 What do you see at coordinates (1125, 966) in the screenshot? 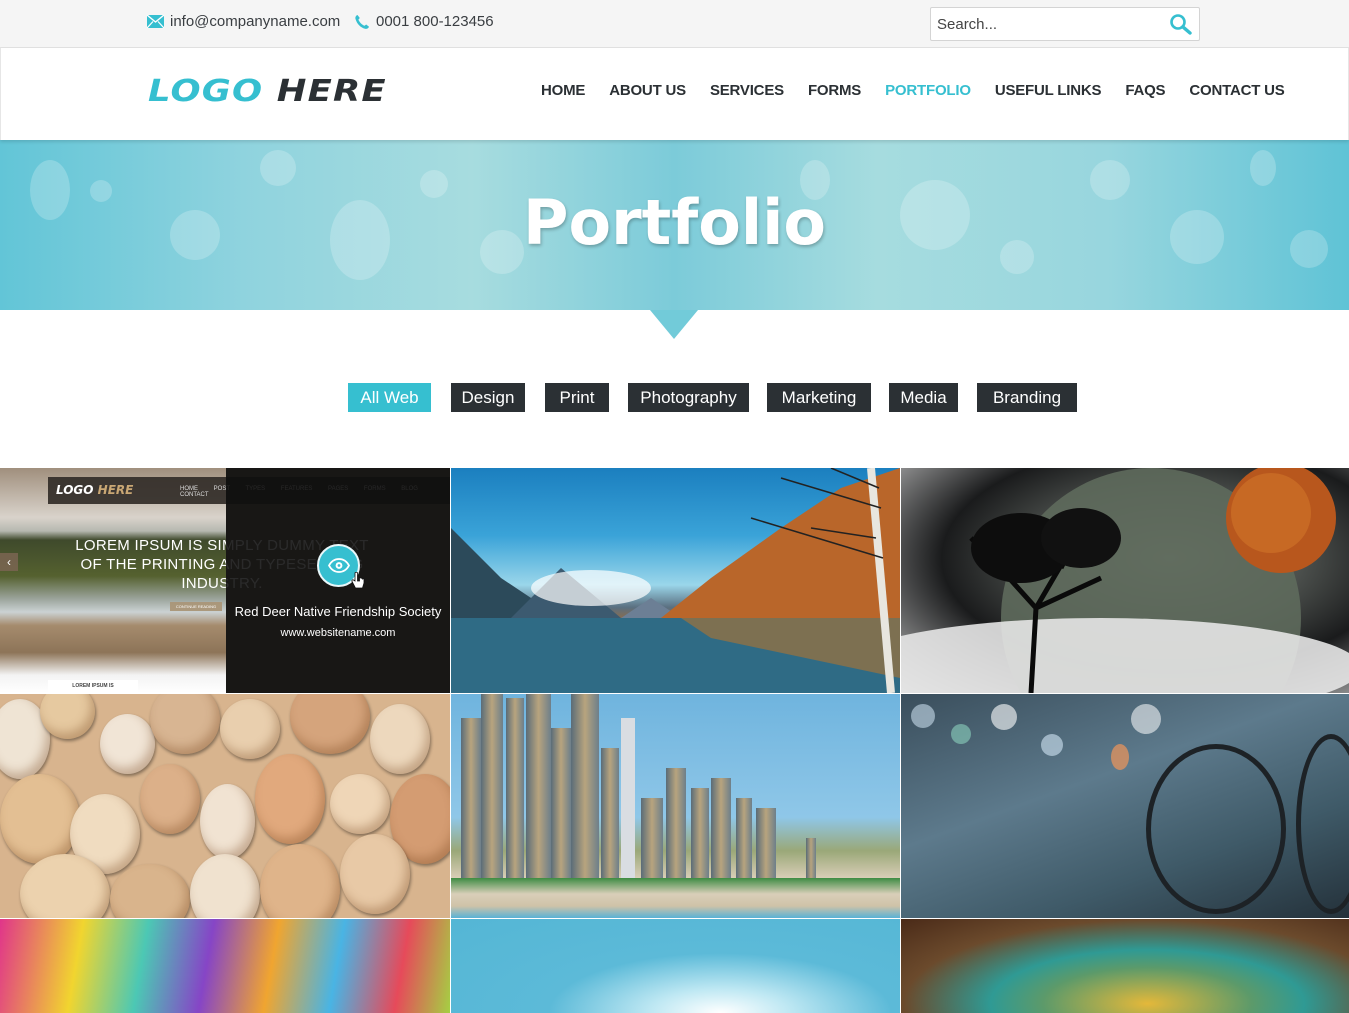
I see `portfolio-item-fractal` at bounding box center [1125, 966].